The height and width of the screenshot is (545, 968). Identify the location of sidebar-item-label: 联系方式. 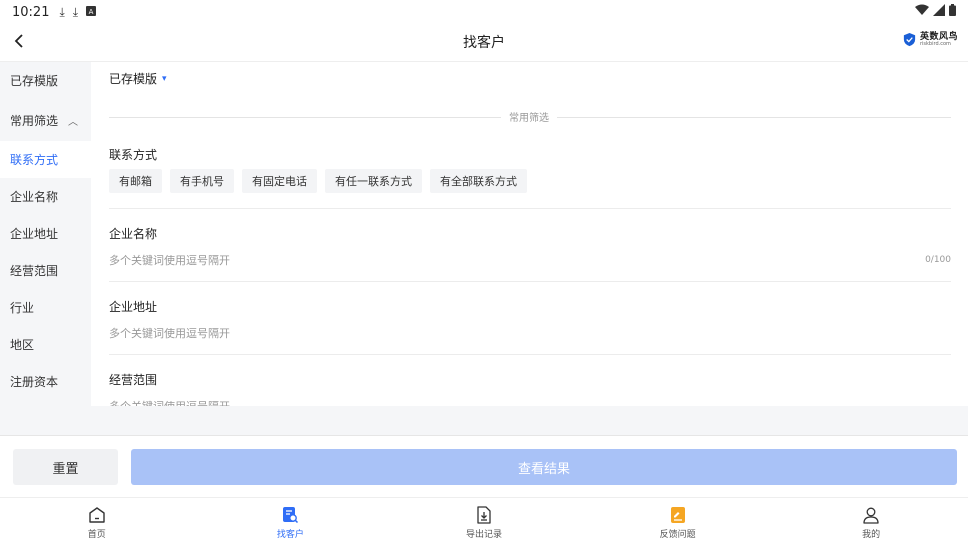
(34, 160).